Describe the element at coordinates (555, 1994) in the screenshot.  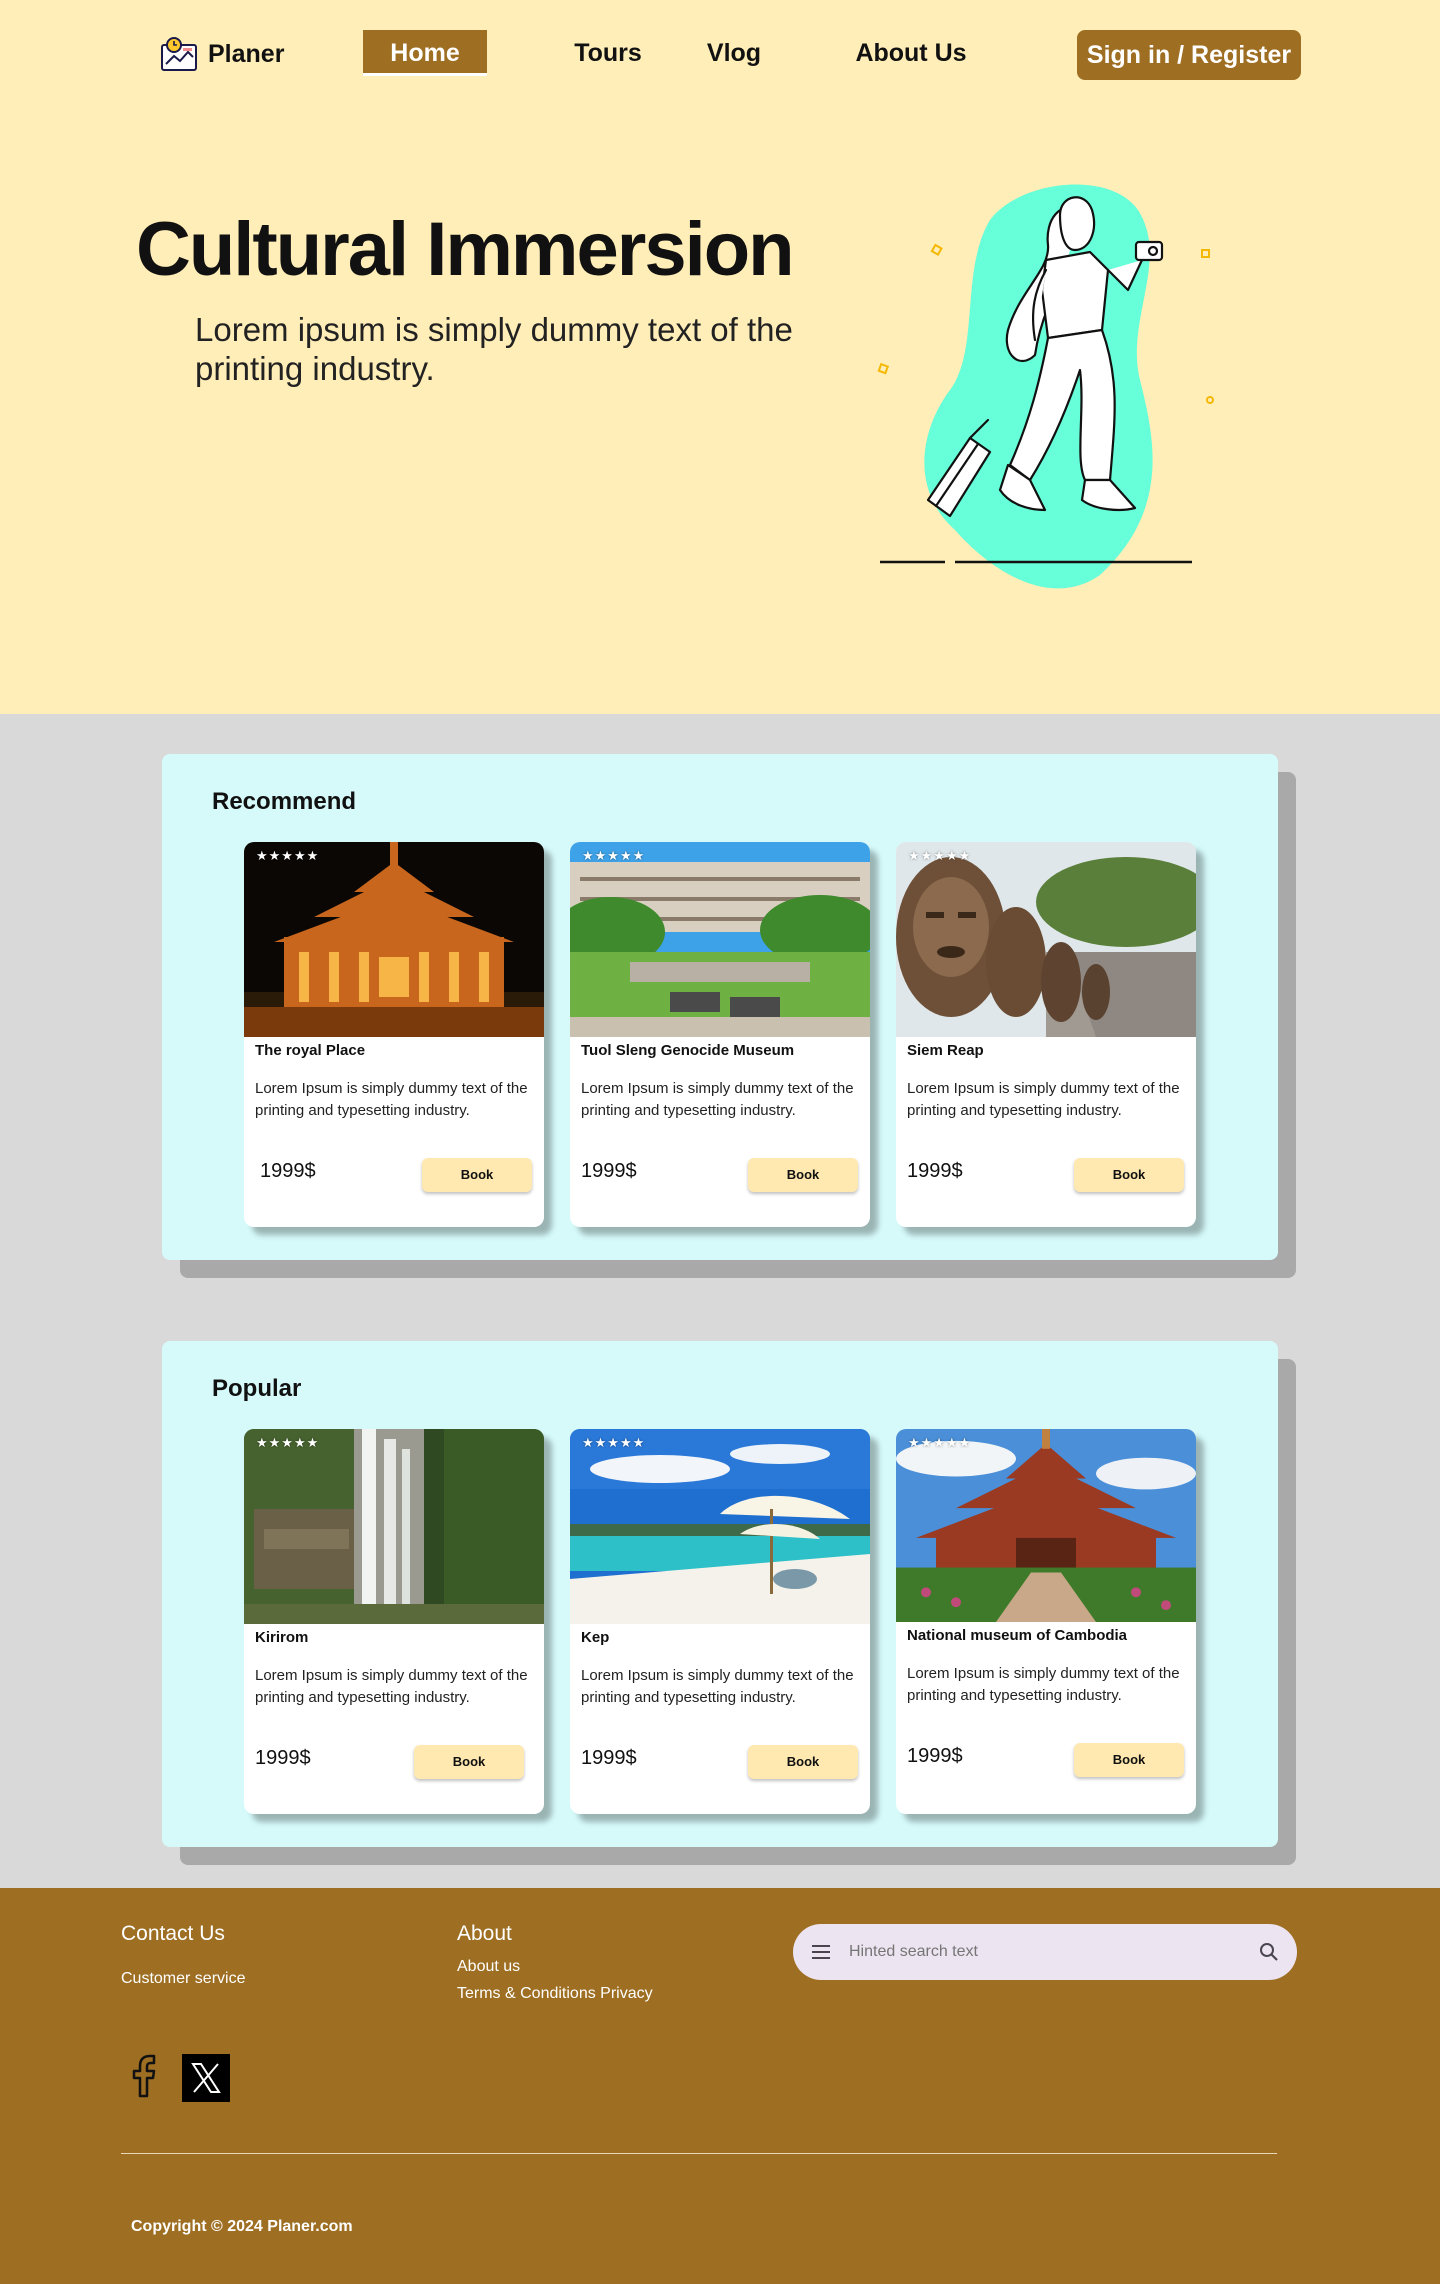
I see `footer-link-terms: Terms & Conditions Privacy` at that location.